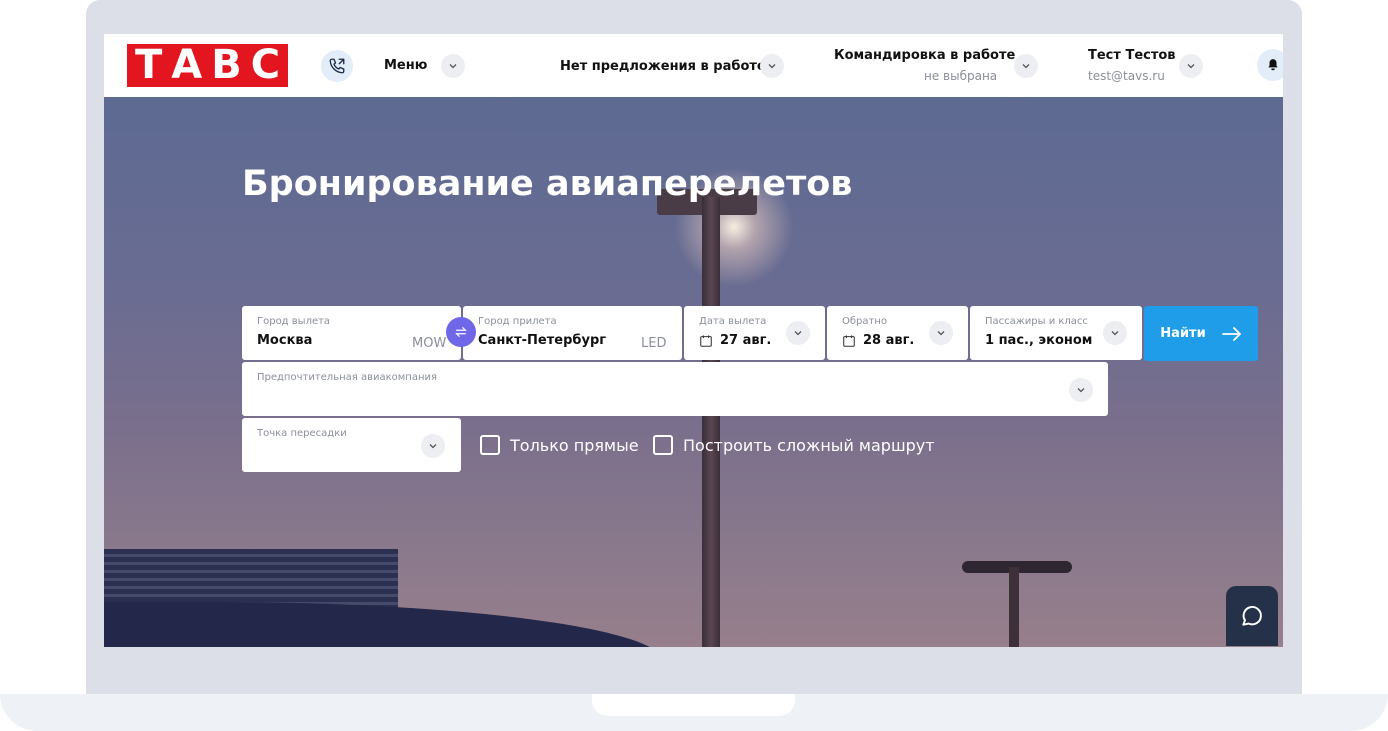 The width and height of the screenshot is (1388, 731). What do you see at coordinates (733, 321) in the screenshot?
I see `depart-date-label: Дата вылета` at bounding box center [733, 321].